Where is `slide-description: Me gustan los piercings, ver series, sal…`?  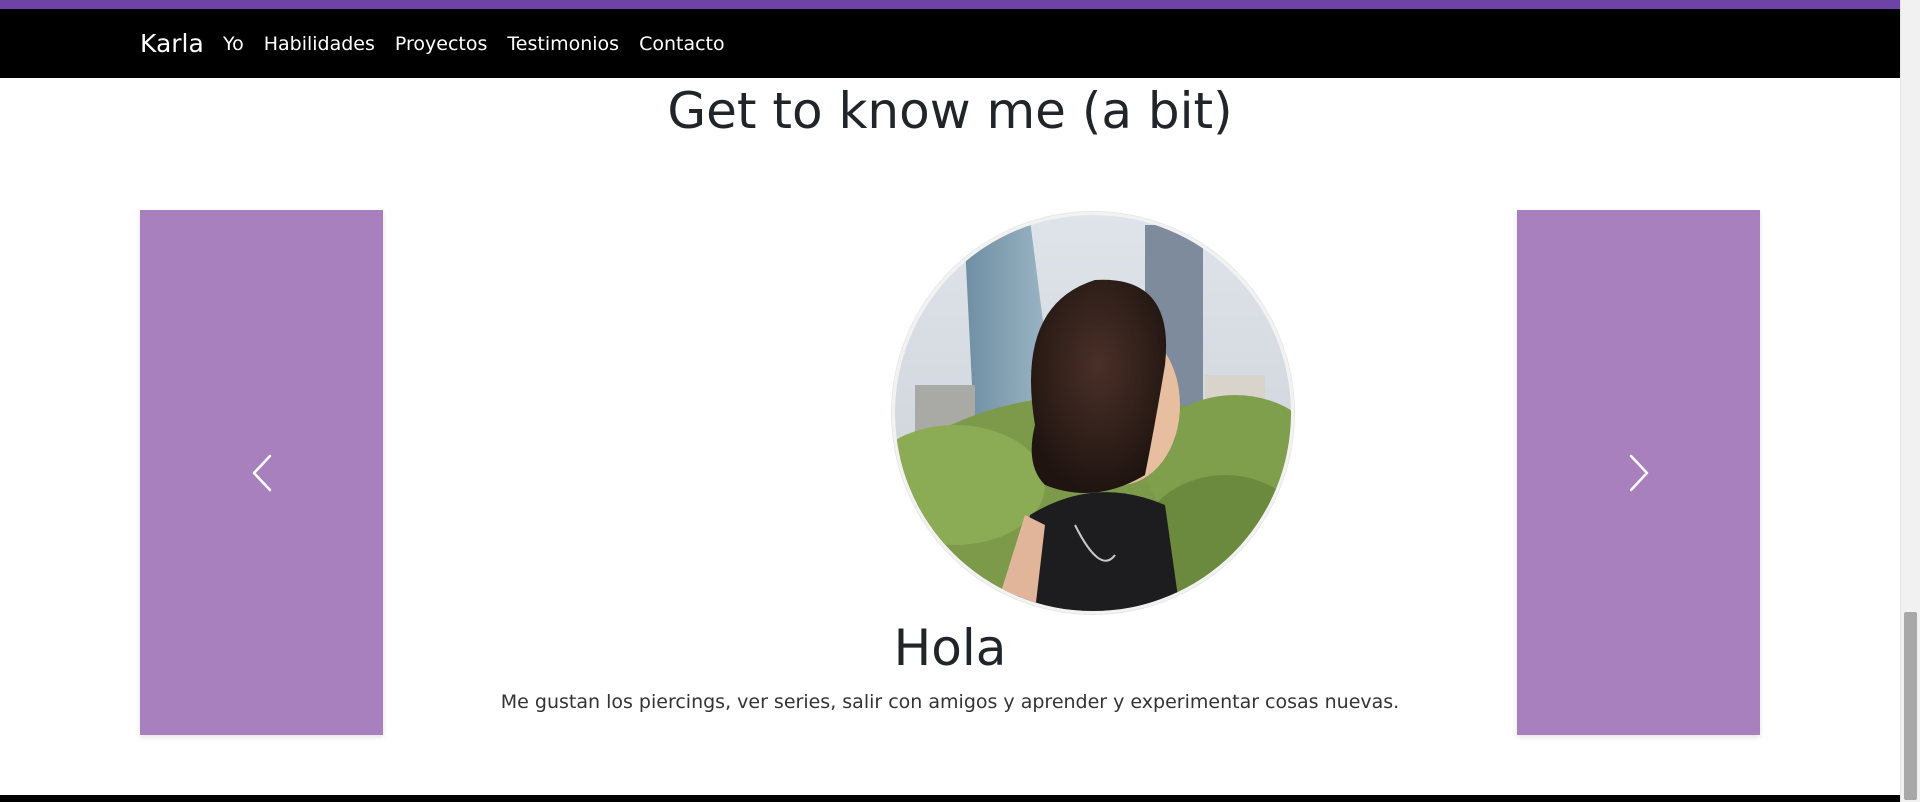 slide-description: Me gustan los piercings, ver series, sal… is located at coordinates (950, 702).